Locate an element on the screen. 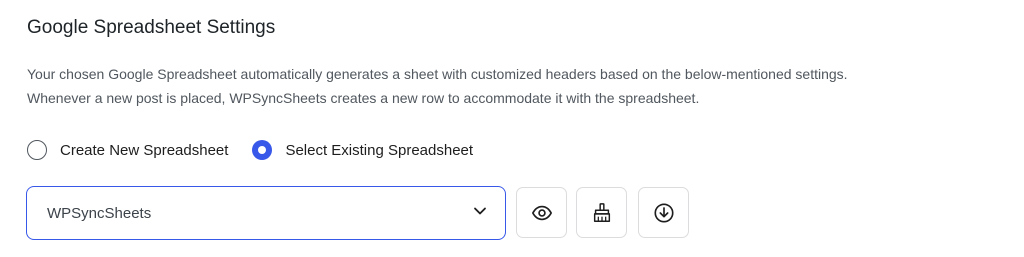 The image size is (1024, 257). download-spreadsheet-button is located at coordinates (663, 212).